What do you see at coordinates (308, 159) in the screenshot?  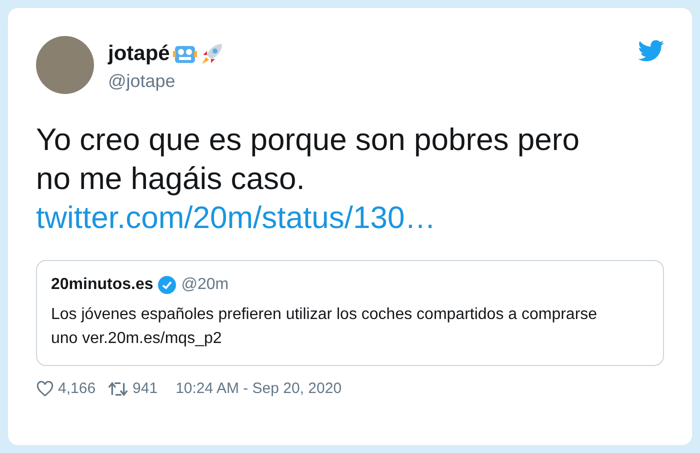 I see `tweet-text: Yo creo que es porque son pobres pero no me hagáis caso.` at bounding box center [308, 159].